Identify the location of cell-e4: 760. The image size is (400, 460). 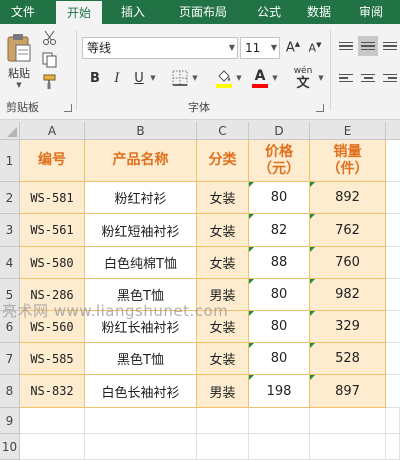
(348, 263).